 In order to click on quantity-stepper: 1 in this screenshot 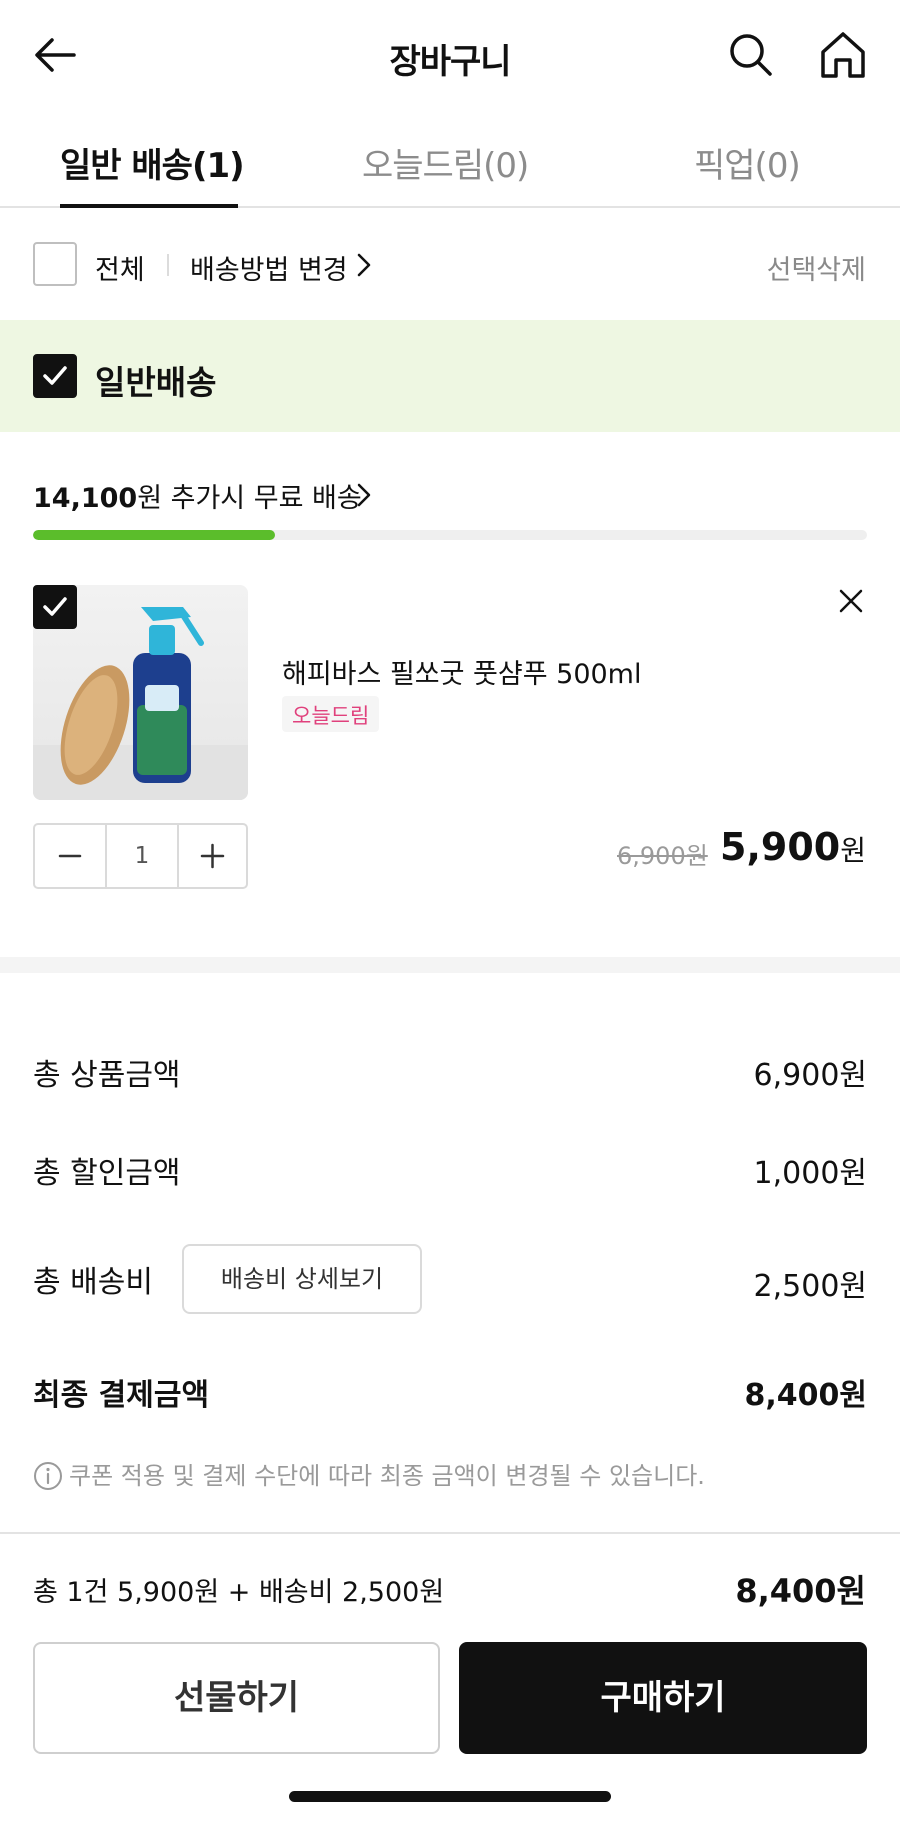, I will do `click(140, 856)`.